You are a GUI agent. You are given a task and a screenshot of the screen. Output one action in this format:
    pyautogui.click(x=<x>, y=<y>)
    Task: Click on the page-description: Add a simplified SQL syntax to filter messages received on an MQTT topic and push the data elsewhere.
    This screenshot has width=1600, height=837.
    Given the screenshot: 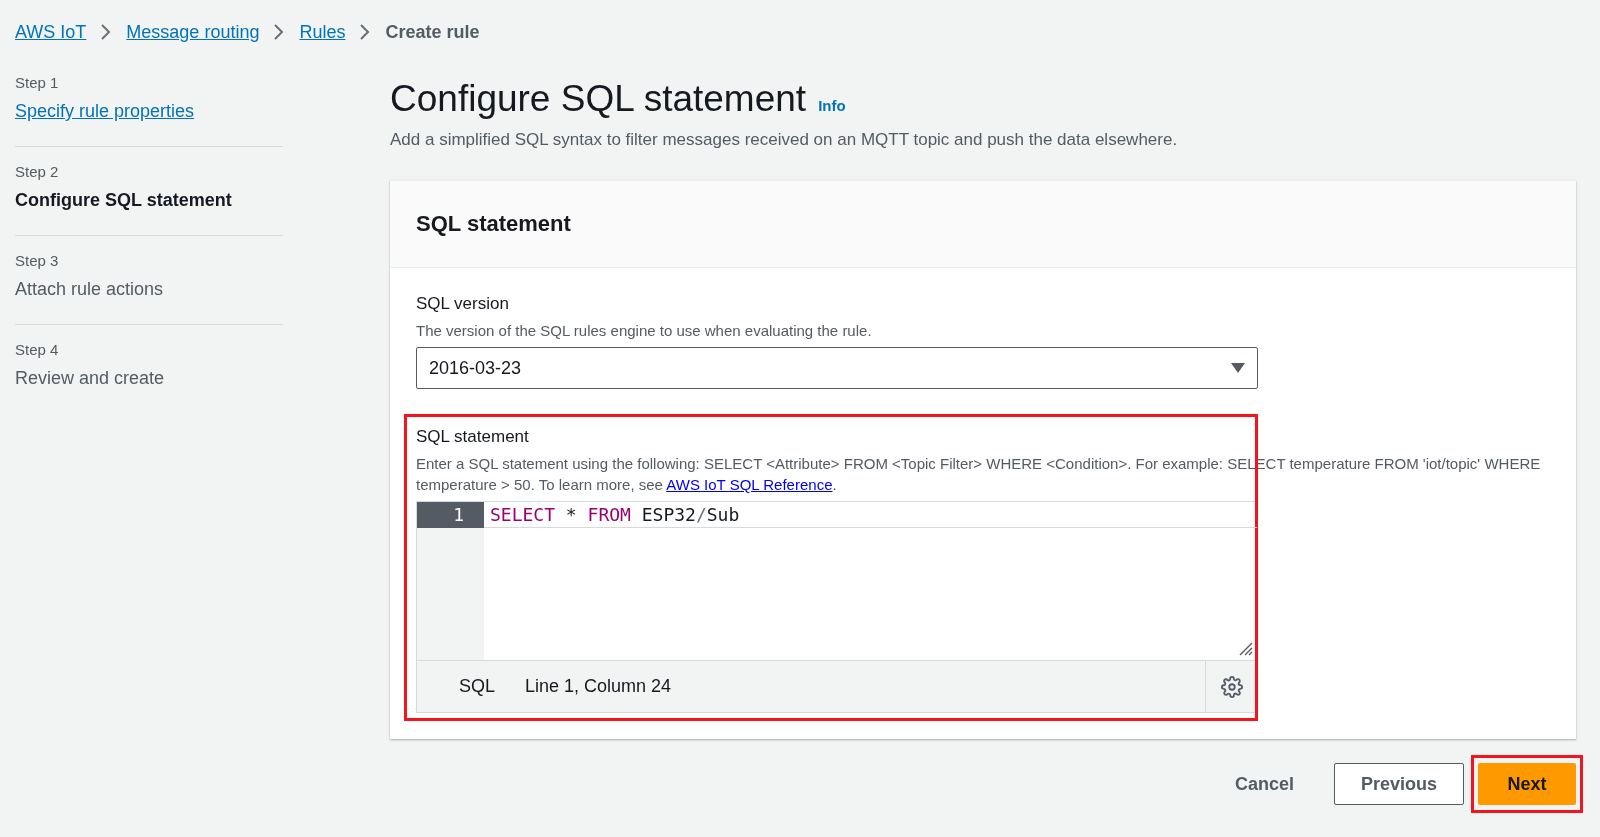 What is the action you would take?
    pyautogui.click(x=784, y=140)
    